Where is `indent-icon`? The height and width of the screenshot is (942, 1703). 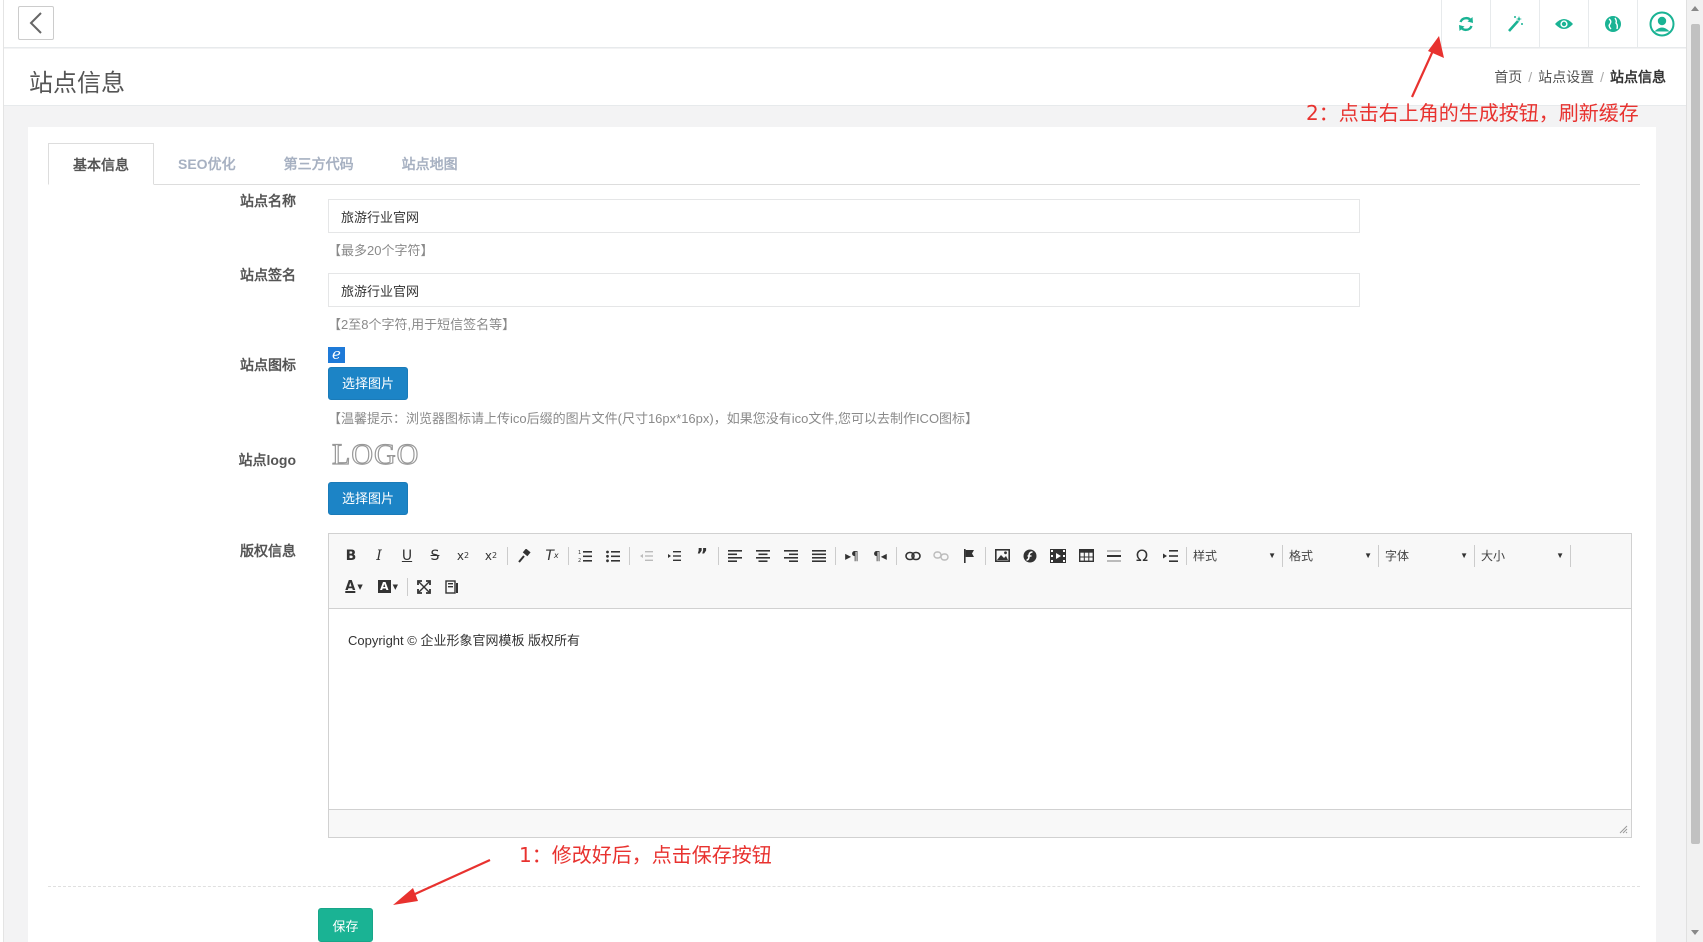
indent-icon is located at coordinates (674, 556).